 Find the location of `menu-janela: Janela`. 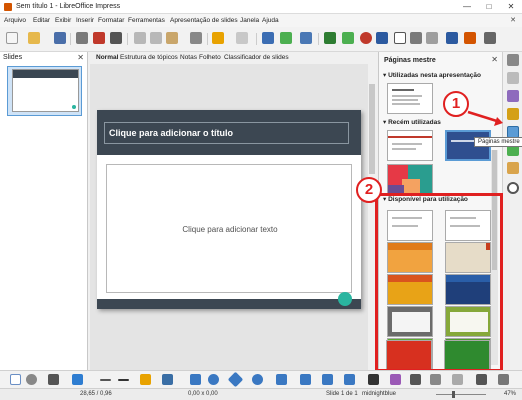

menu-janela: Janela is located at coordinates (249, 20).